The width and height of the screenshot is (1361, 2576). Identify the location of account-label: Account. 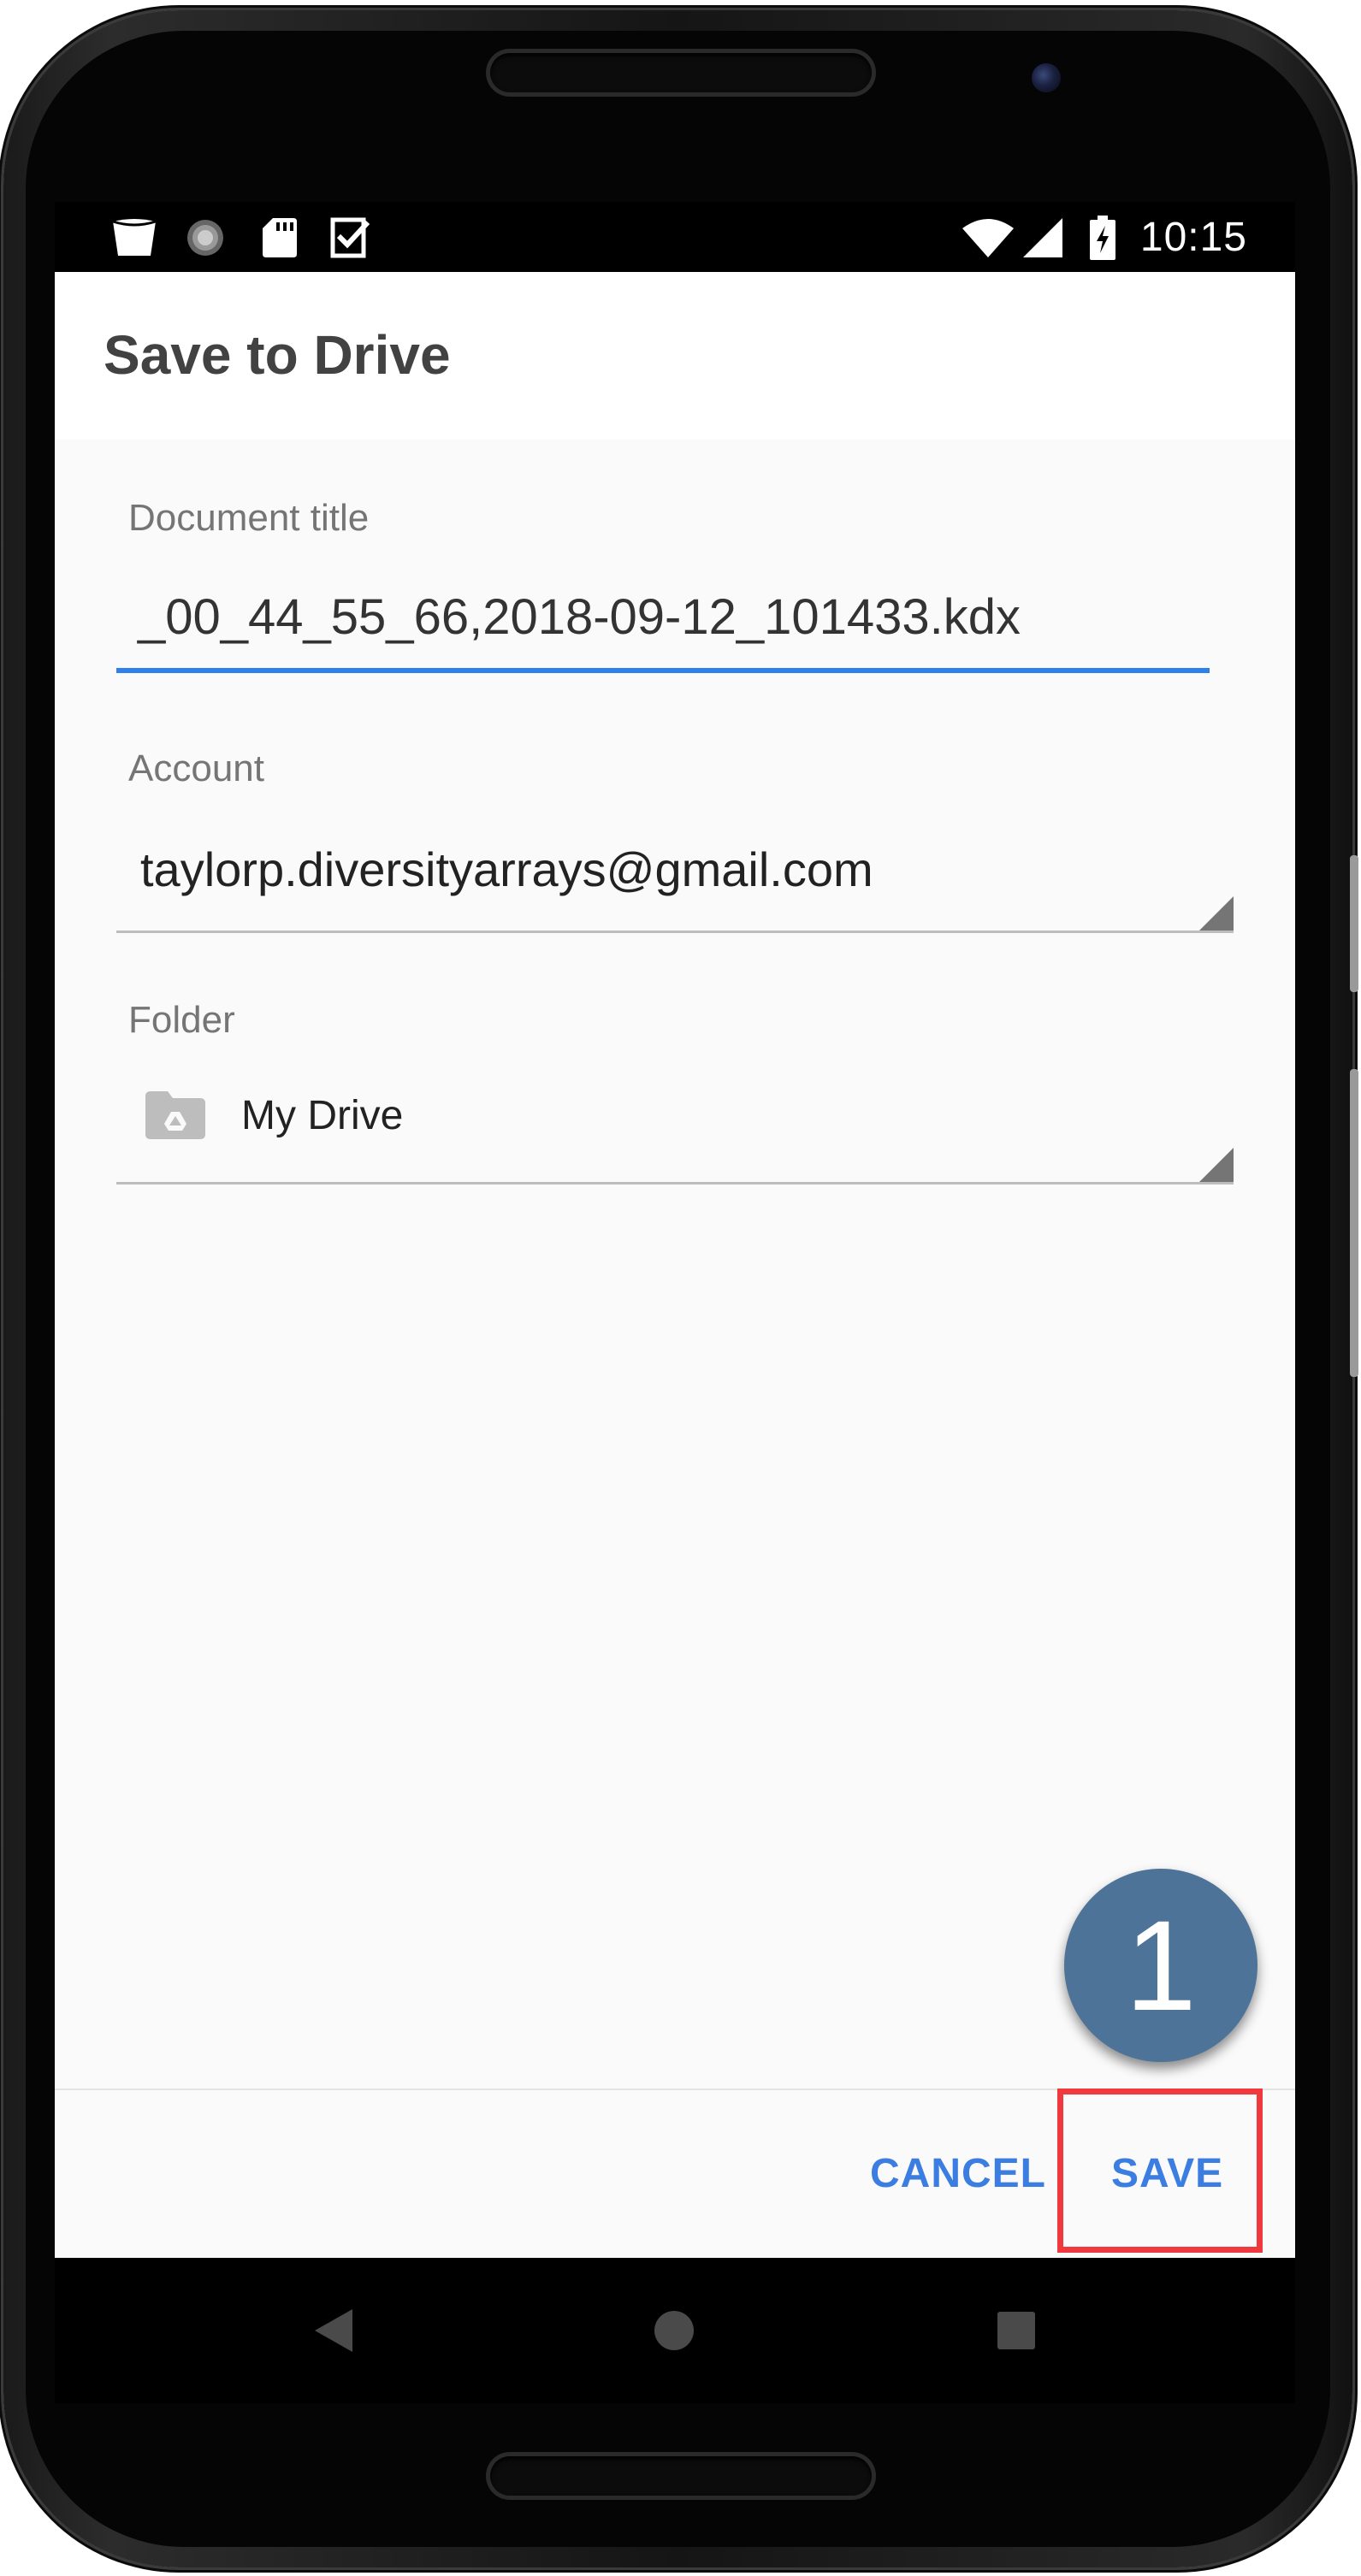
(196, 768).